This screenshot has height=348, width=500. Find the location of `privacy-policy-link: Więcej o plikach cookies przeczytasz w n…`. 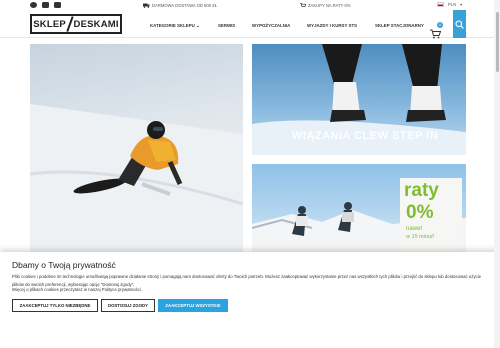

privacy-policy-link: Więcej o plikach cookies przeczytasz w n… is located at coordinates (77, 289).